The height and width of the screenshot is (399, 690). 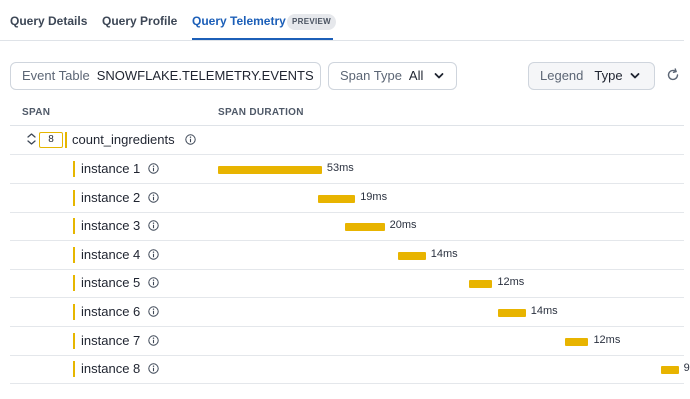 What do you see at coordinates (350, 369) in the screenshot?
I see `span-row: instance 8 9ms` at bounding box center [350, 369].